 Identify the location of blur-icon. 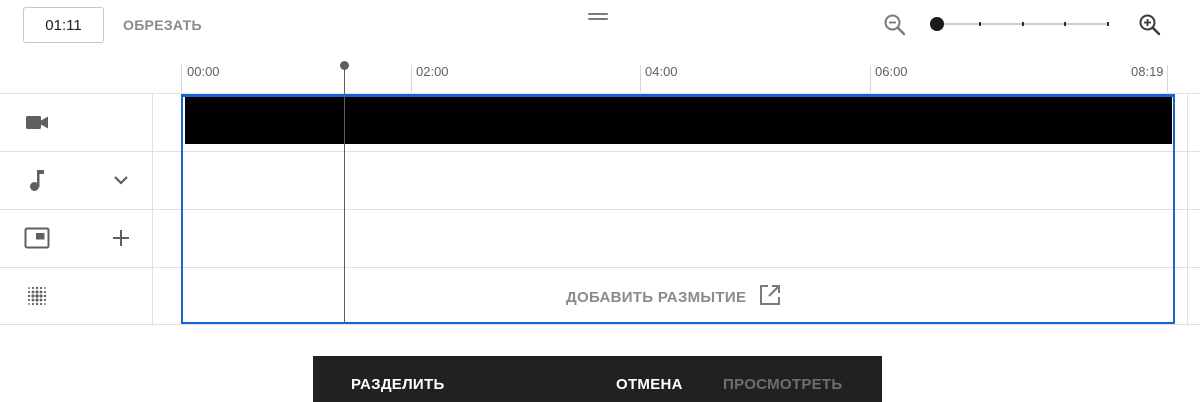
(37, 296).